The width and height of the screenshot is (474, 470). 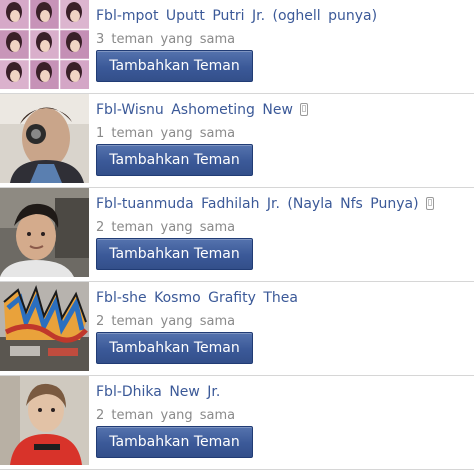 What do you see at coordinates (166, 39) in the screenshot?
I see `mutual-friends-count: 3 teman yang sama` at bounding box center [166, 39].